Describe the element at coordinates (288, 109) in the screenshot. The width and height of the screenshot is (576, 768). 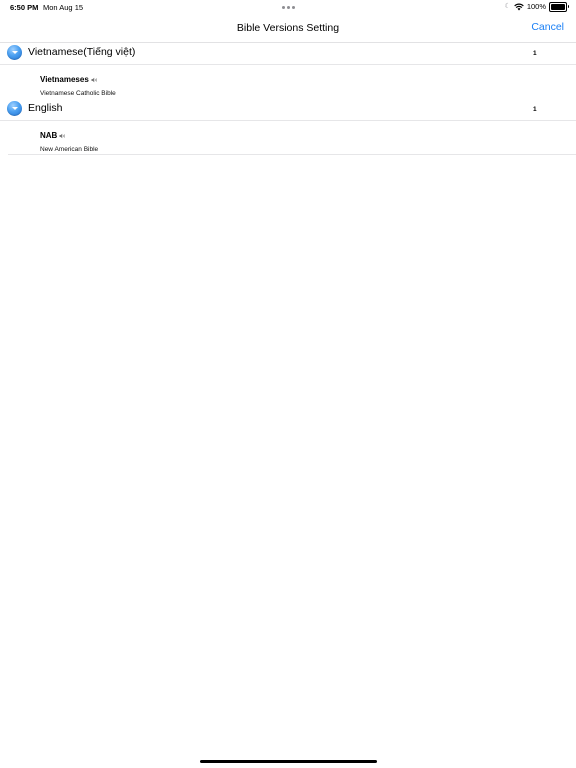
I see `section-header-english: English 1` at that location.